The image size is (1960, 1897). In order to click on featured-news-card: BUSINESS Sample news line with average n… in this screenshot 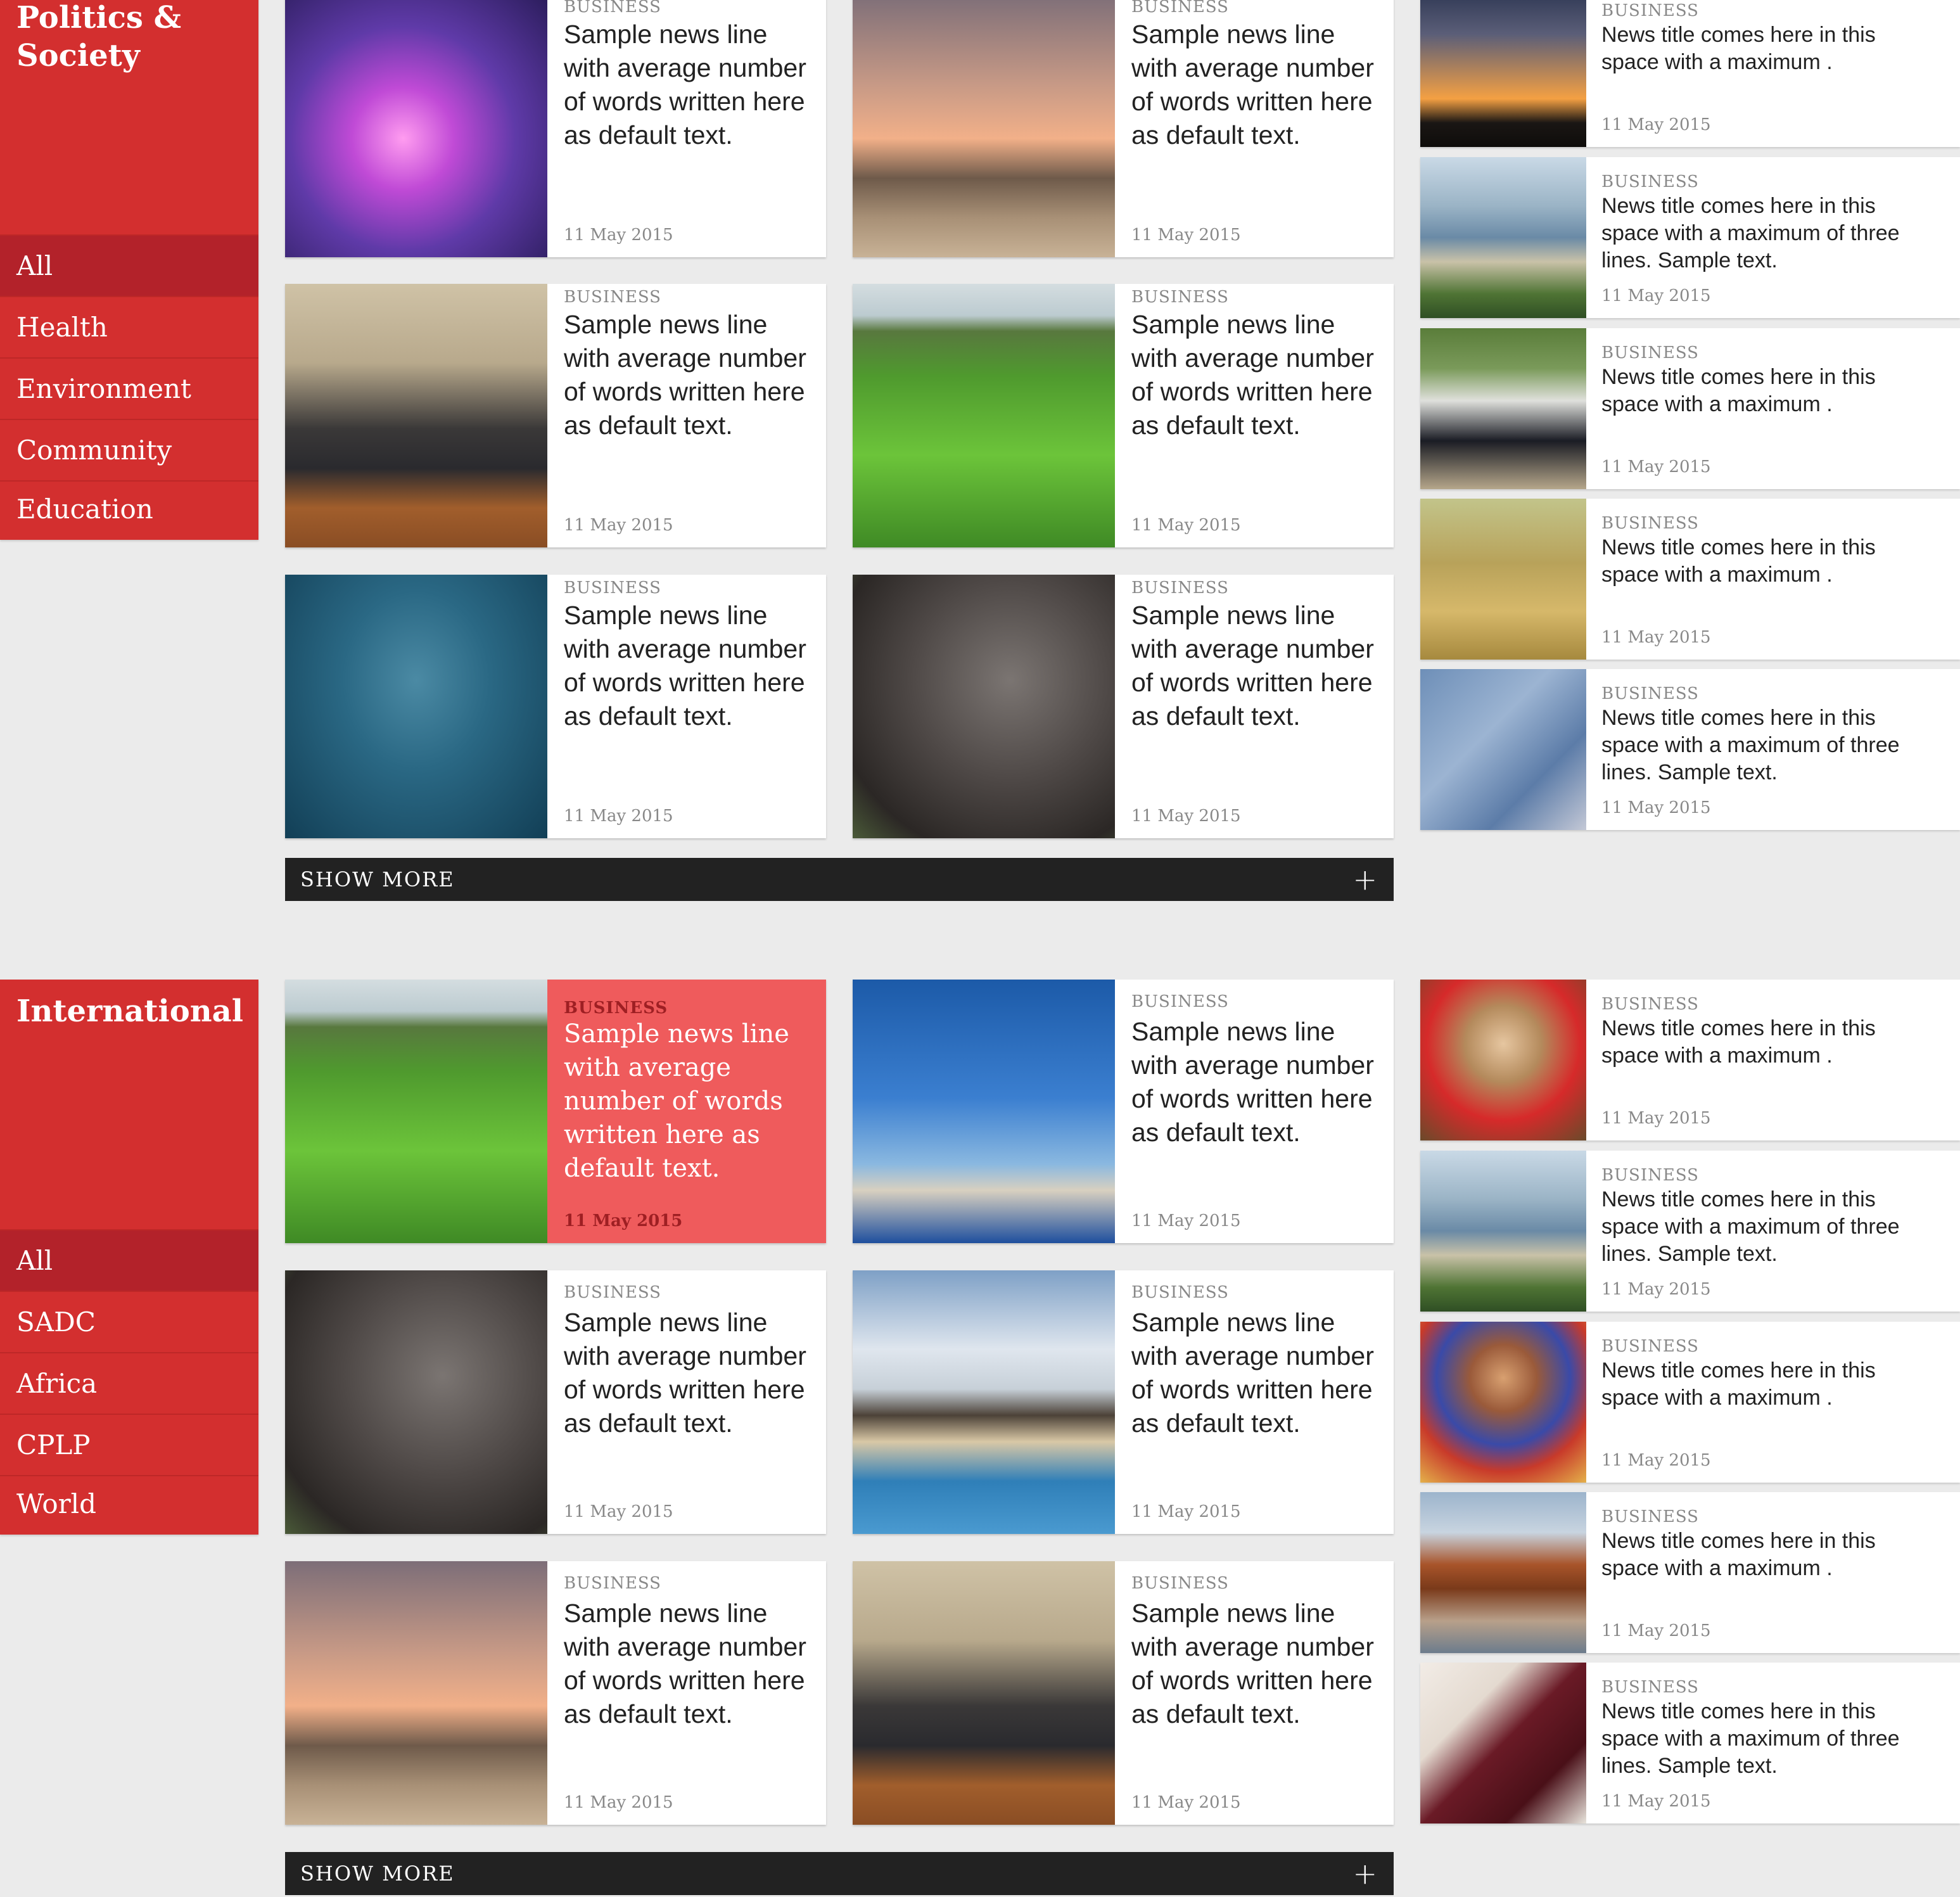, I will do `click(555, 1111)`.